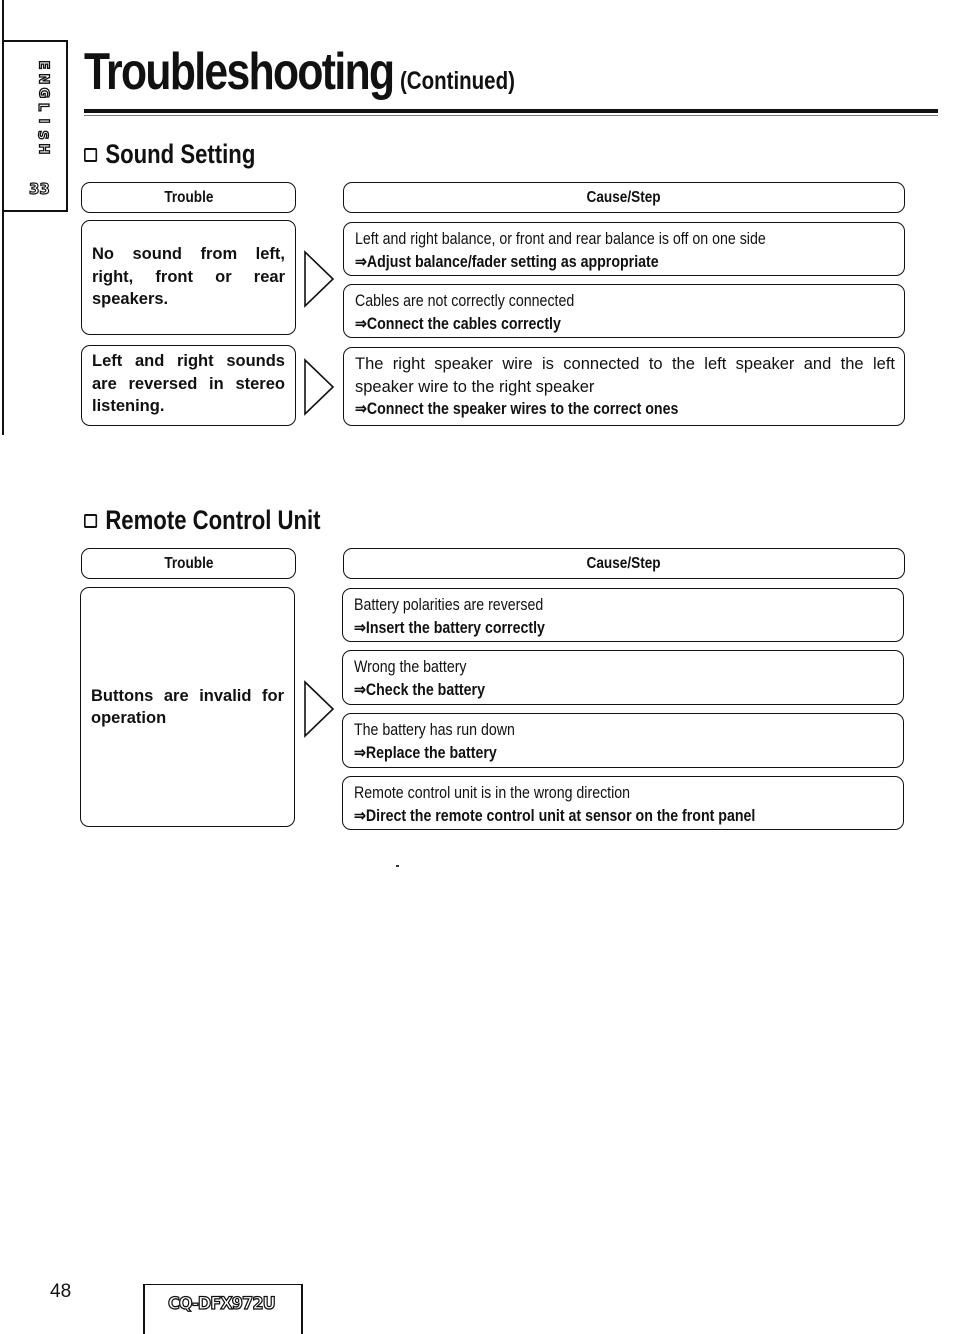 This screenshot has width=954, height=1334. What do you see at coordinates (449, 605) in the screenshot?
I see `cause-text: Battery polarities are reversed` at bounding box center [449, 605].